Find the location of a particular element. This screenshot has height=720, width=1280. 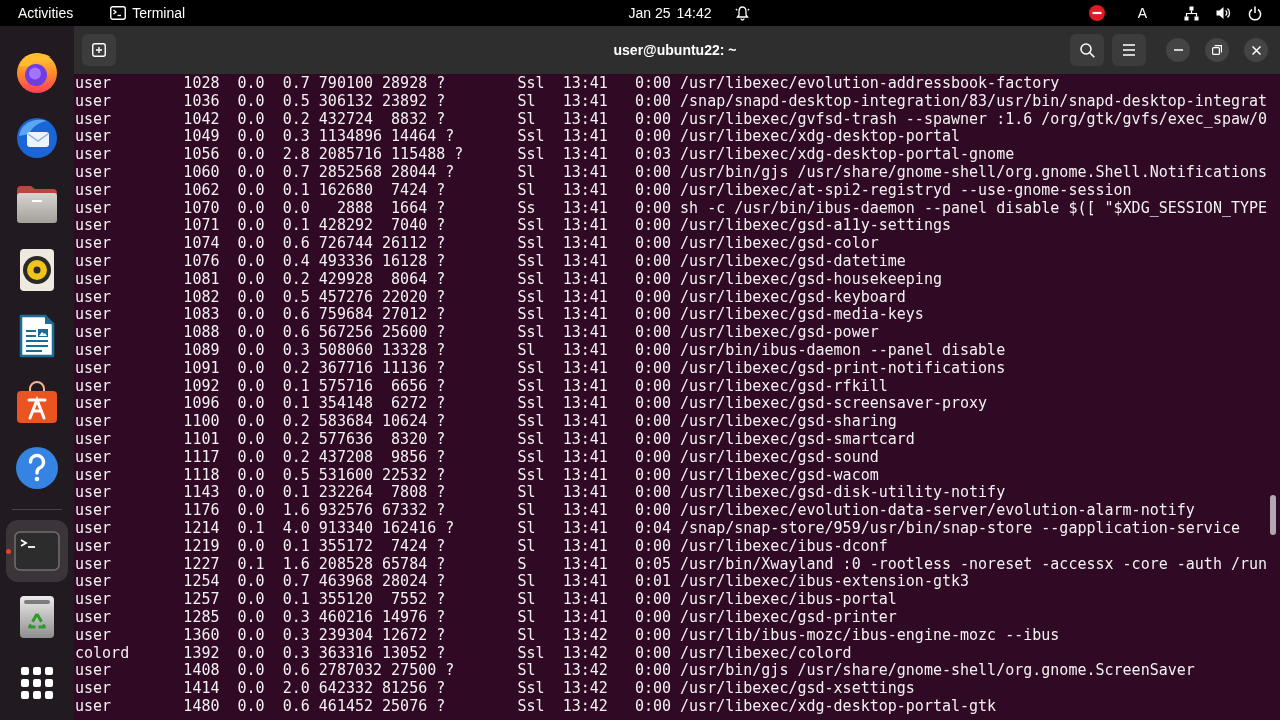

maximize-button is located at coordinates (1217, 50).